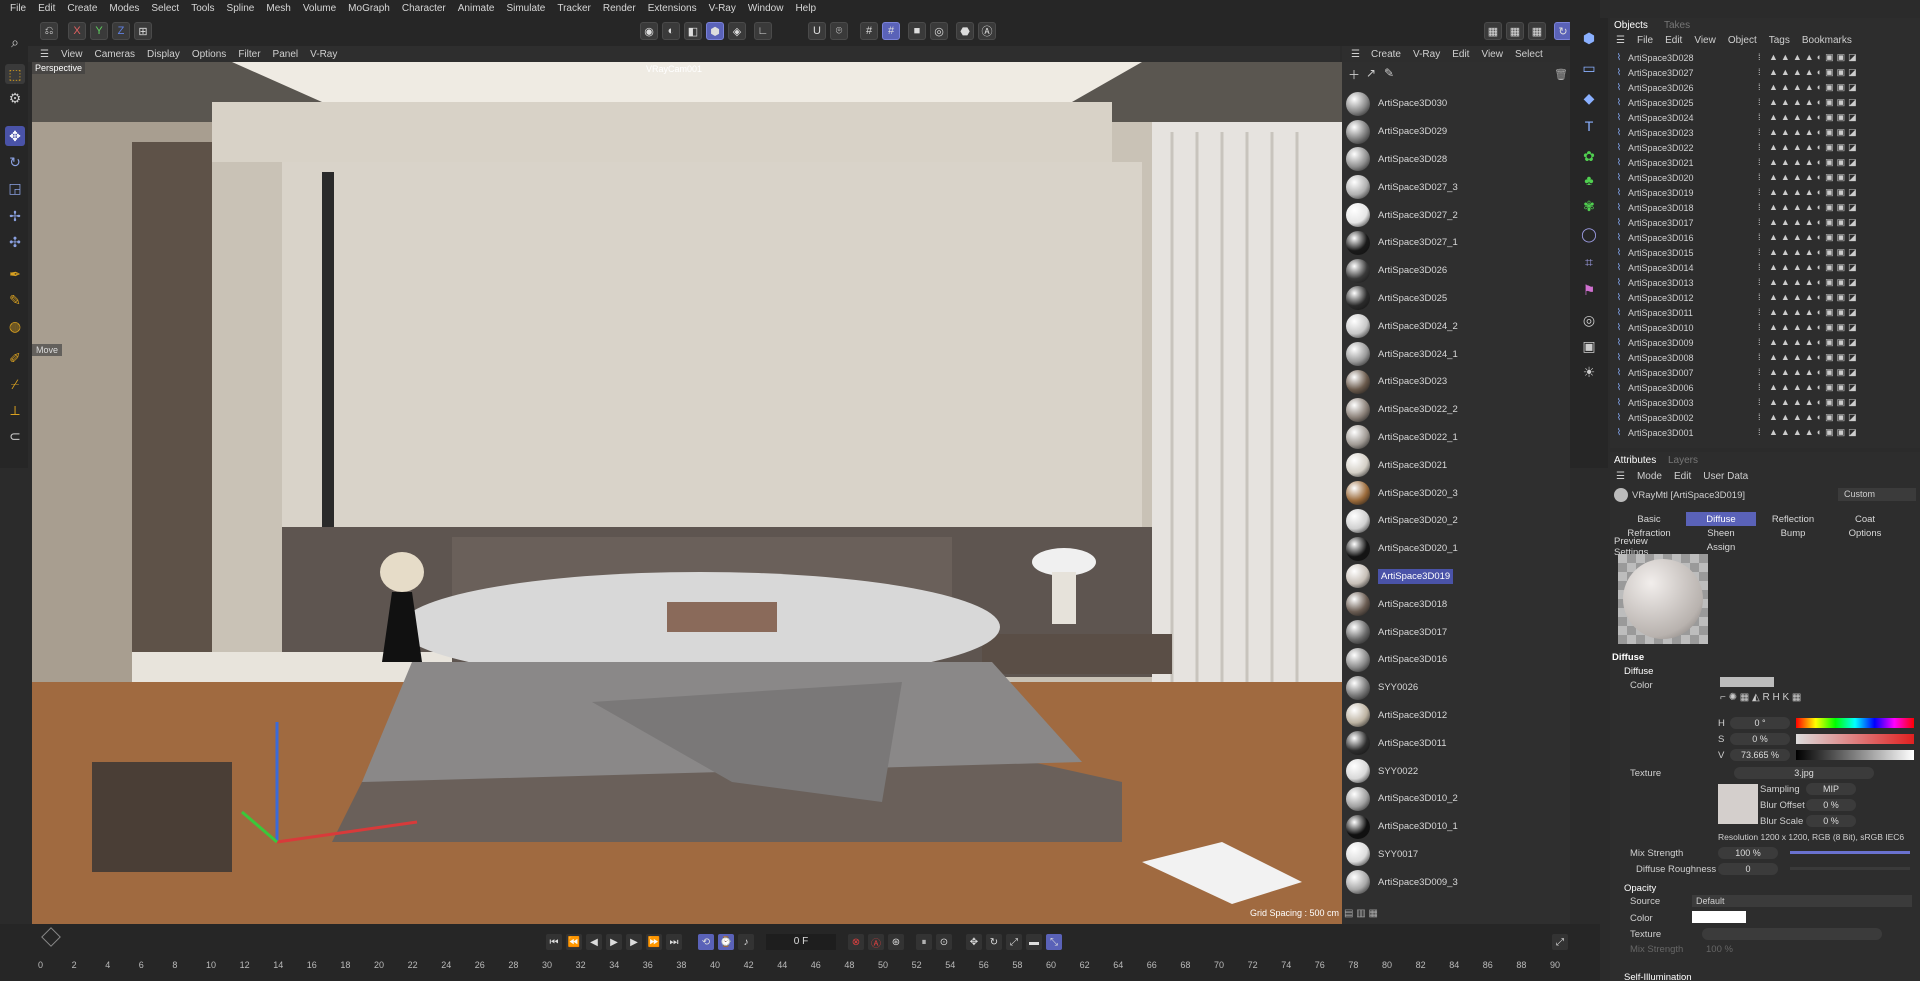  I want to click on current-frame-field: 0 F, so click(801, 942).